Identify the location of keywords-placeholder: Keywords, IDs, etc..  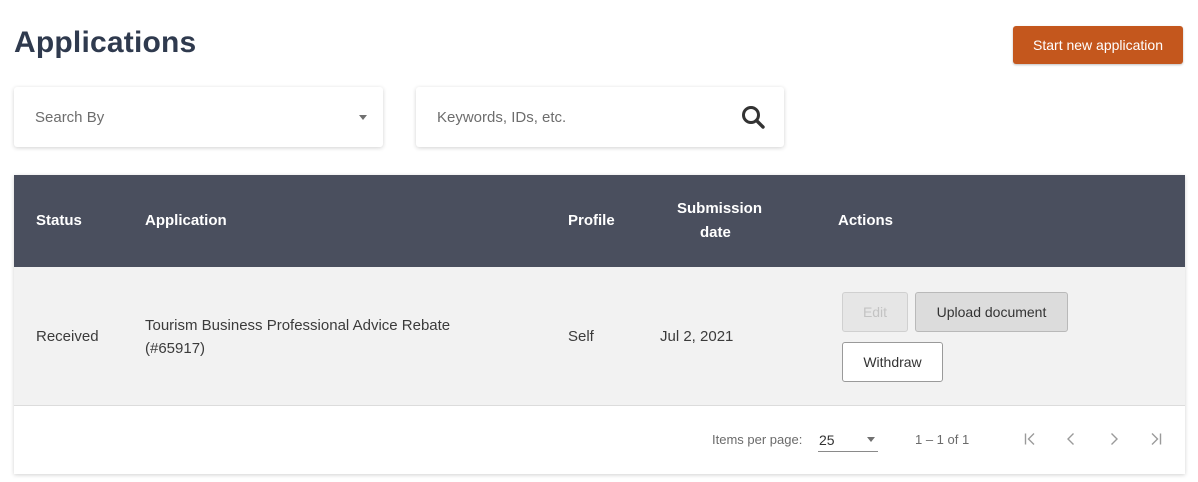
(502, 117).